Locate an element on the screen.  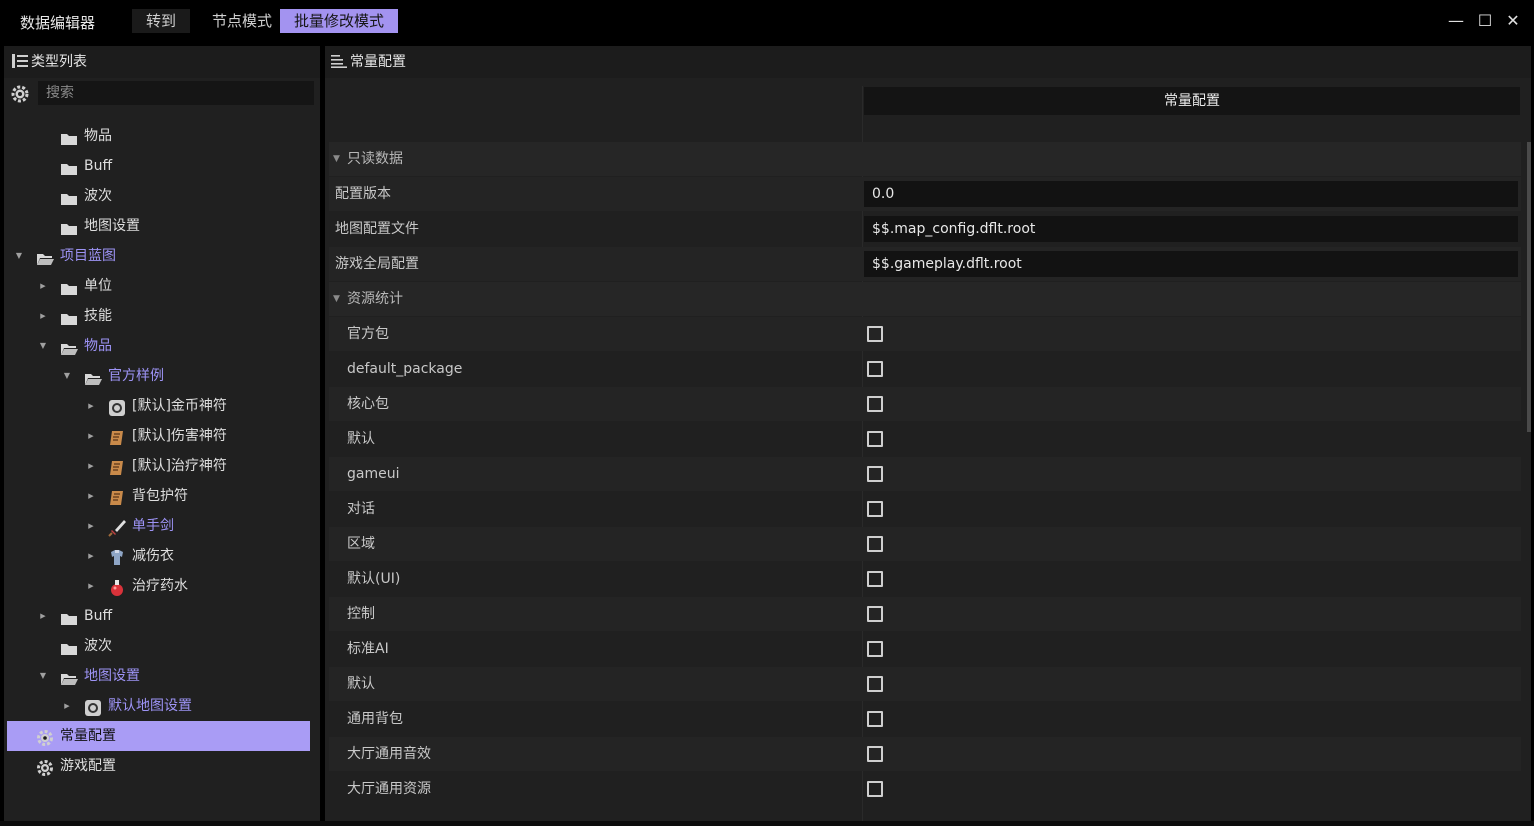
gear-icon is located at coordinates (45, 737).